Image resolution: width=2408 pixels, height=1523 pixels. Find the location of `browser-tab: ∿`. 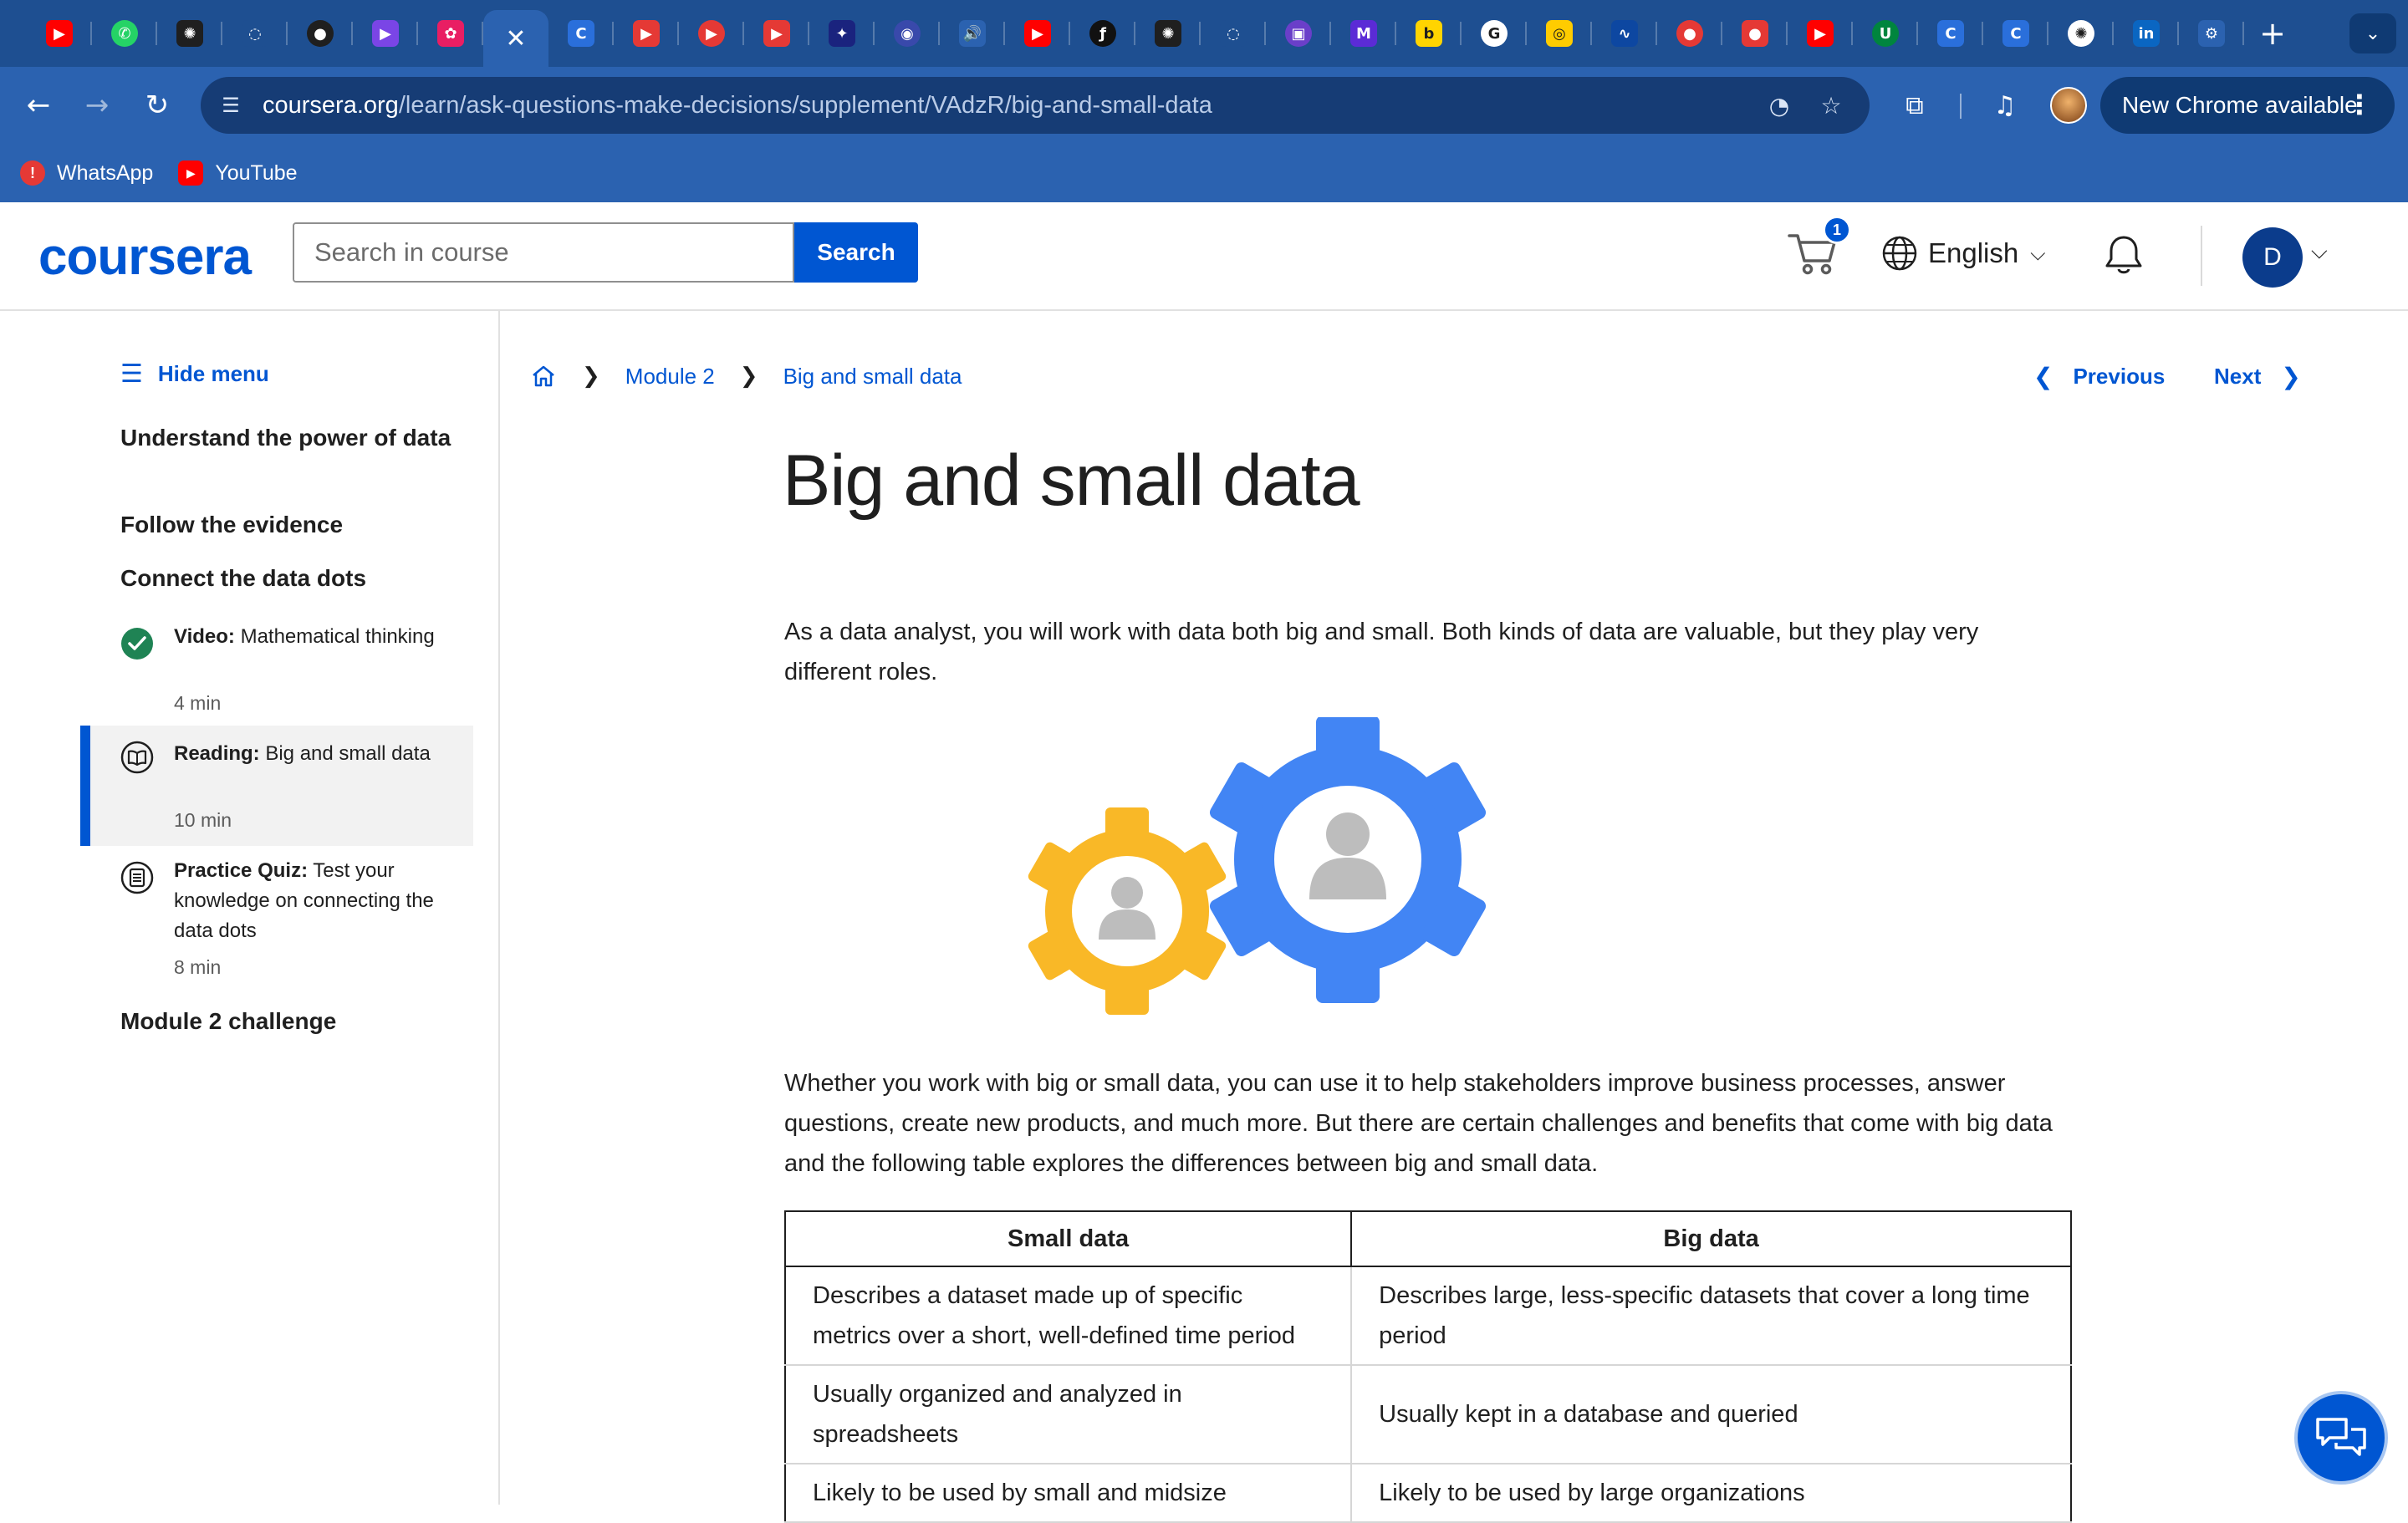

browser-tab: ∿ is located at coordinates (1624, 33).